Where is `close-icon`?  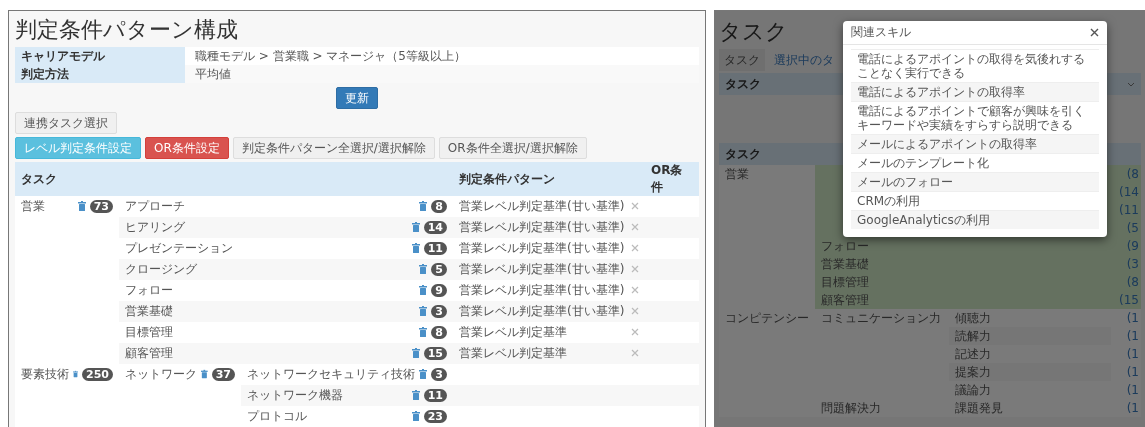 close-icon is located at coordinates (1094, 32).